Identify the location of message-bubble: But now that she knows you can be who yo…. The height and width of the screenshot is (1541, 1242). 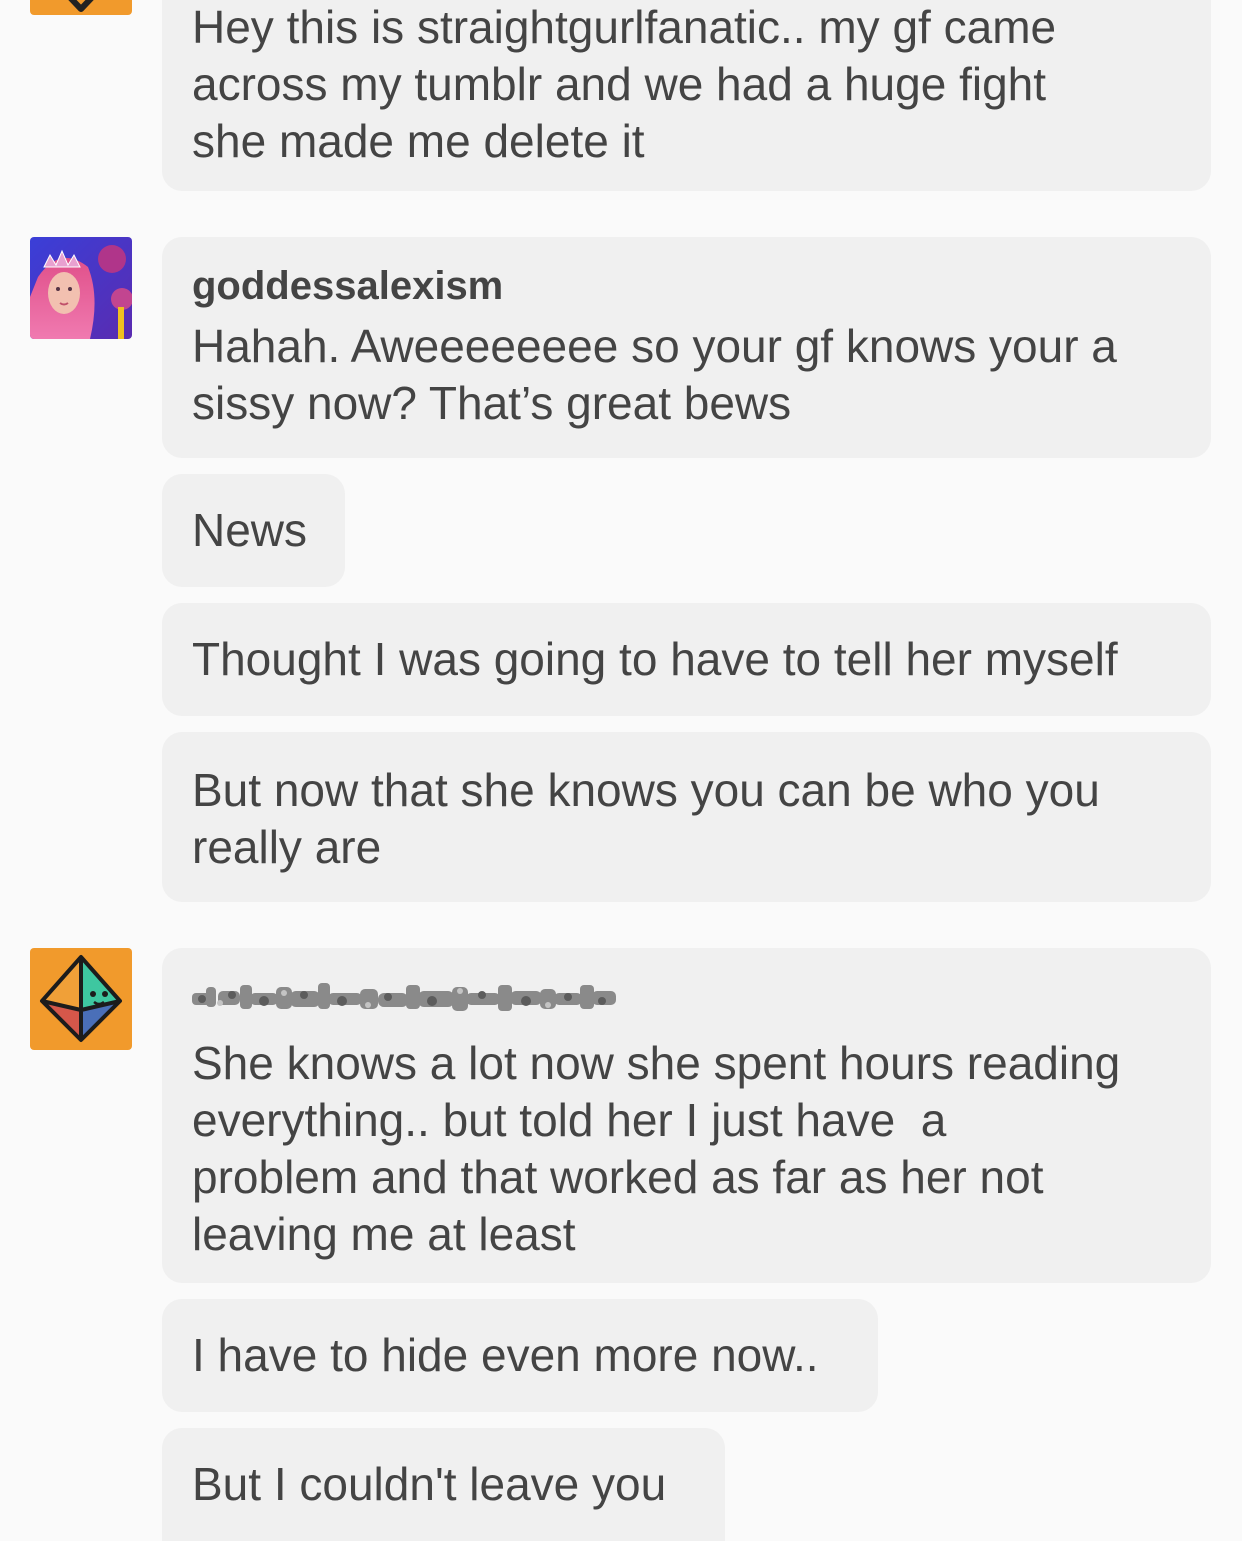
(686, 817).